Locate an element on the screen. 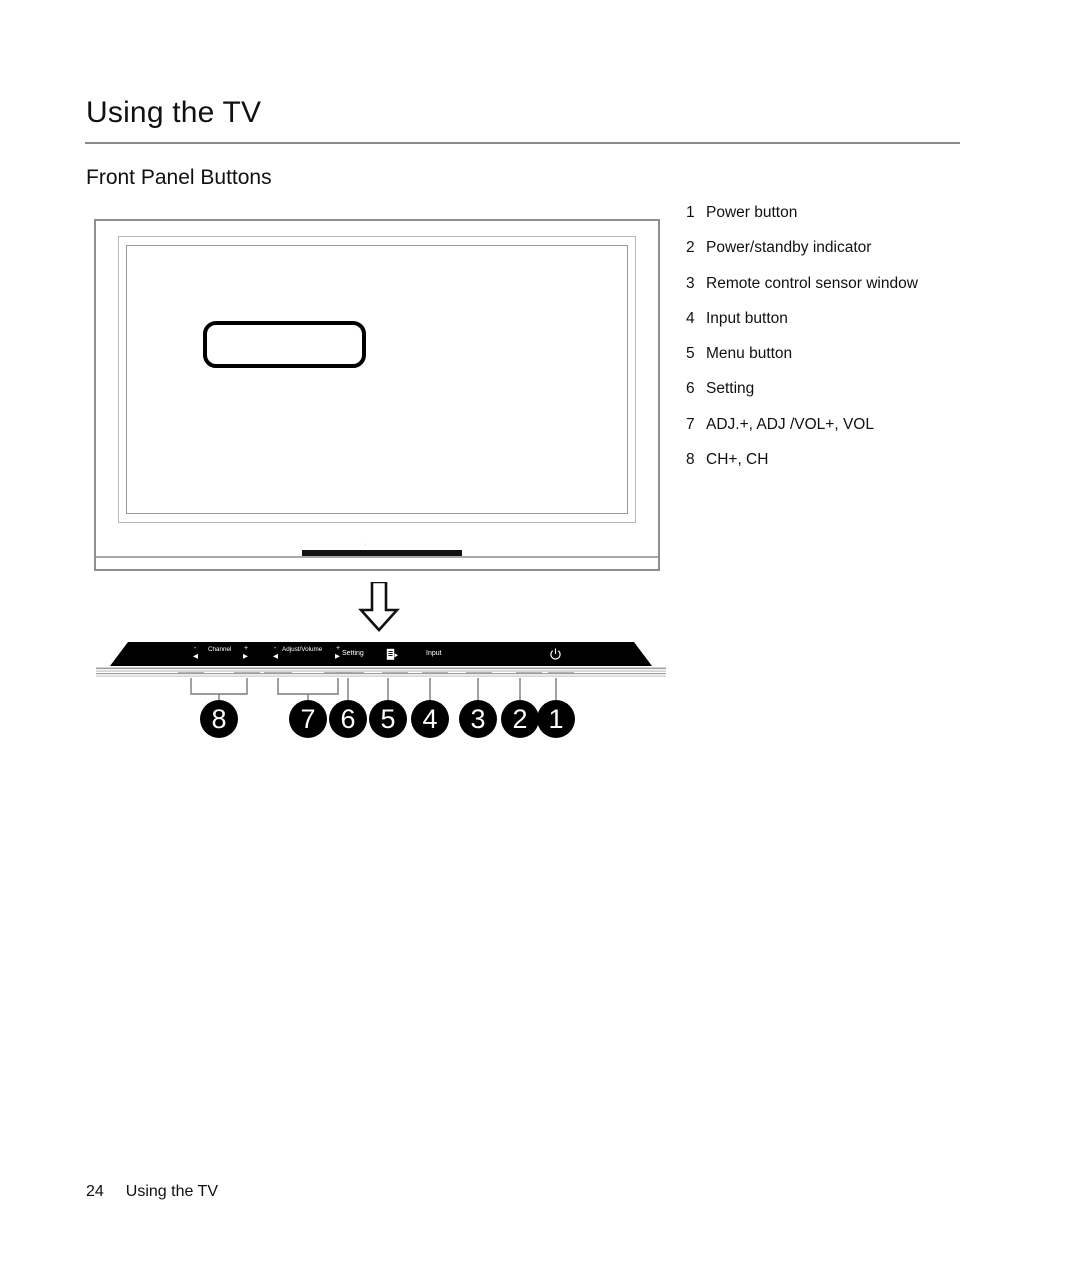  legend-label: ADJ.+, ADJ /VOL+, VOL is located at coordinates (790, 424).